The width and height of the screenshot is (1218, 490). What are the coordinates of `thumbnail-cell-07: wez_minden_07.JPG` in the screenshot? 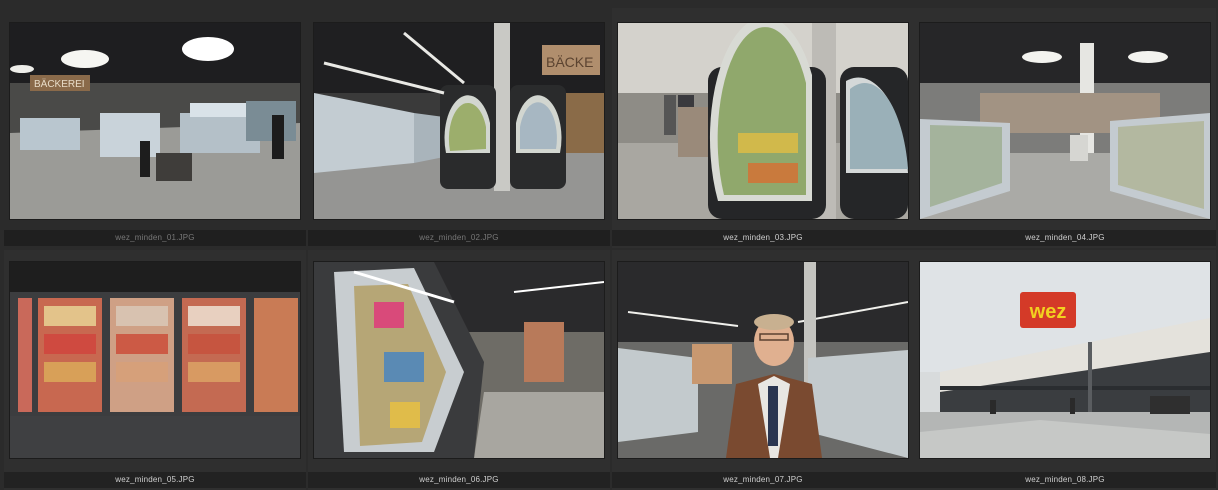 It's located at (763, 370).